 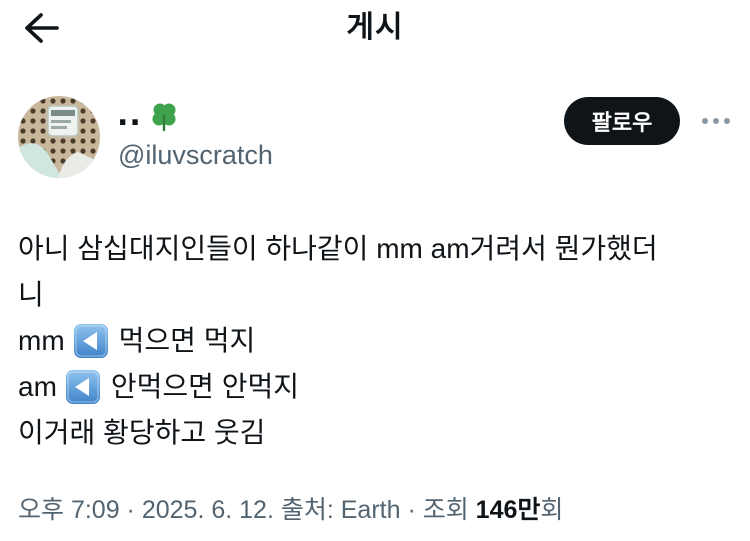 What do you see at coordinates (31, 294) in the screenshot?
I see `tweet-line: 니` at bounding box center [31, 294].